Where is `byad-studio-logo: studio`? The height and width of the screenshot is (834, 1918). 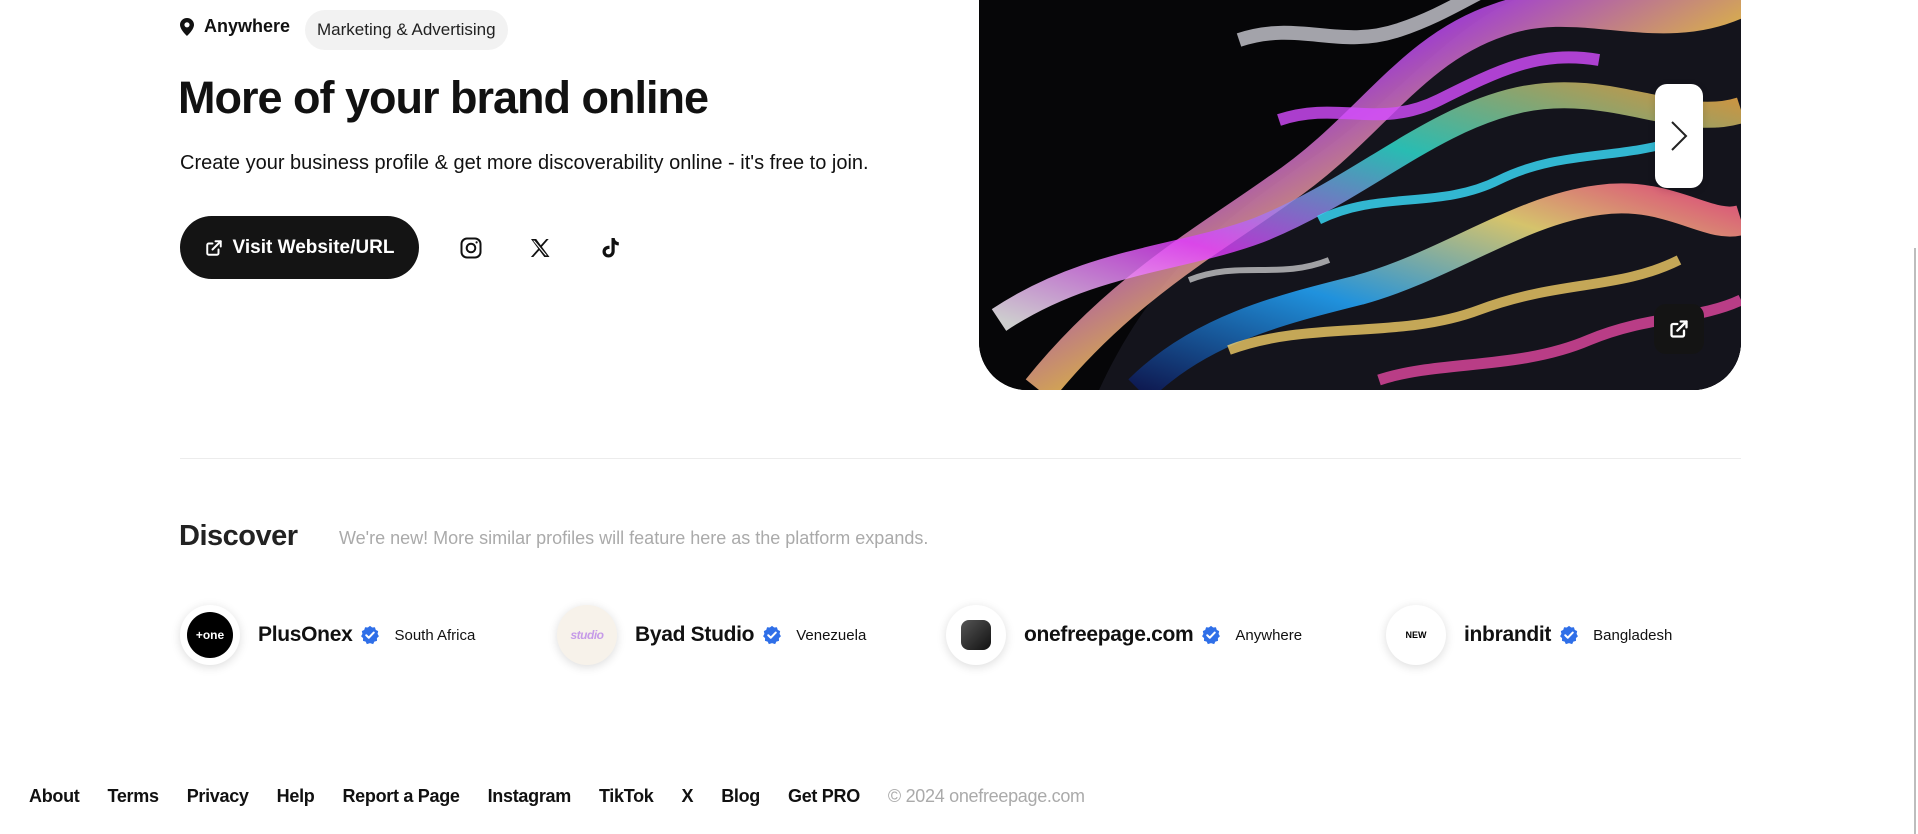 byad-studio-logo: studio is located at coordinates (587, 635).